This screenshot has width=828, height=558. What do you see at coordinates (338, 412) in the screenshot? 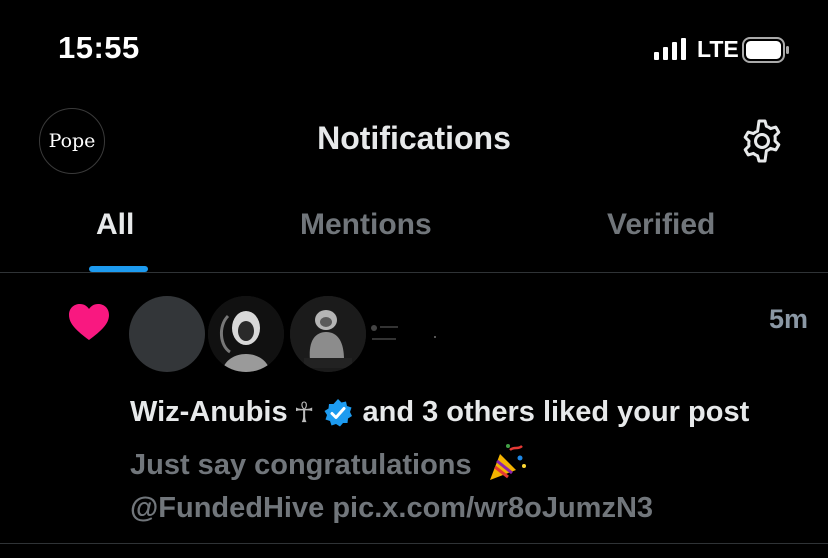
I see `verified-badge-icon` at bounding box center [338, 412].